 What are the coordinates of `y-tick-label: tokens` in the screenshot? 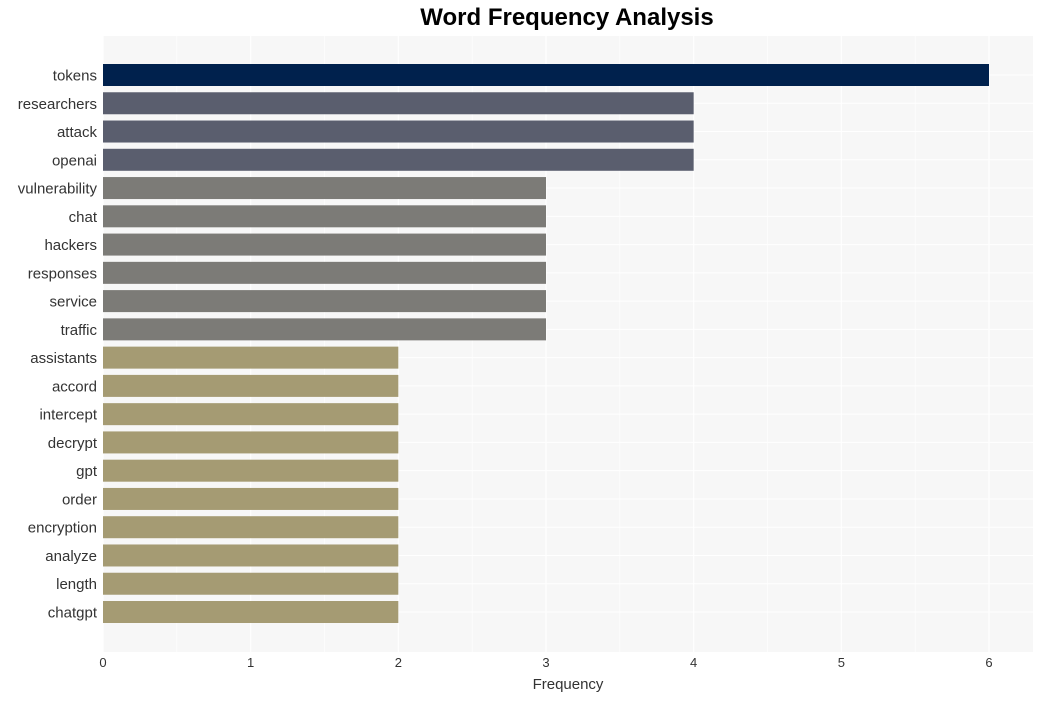 It's located at (75, 76).